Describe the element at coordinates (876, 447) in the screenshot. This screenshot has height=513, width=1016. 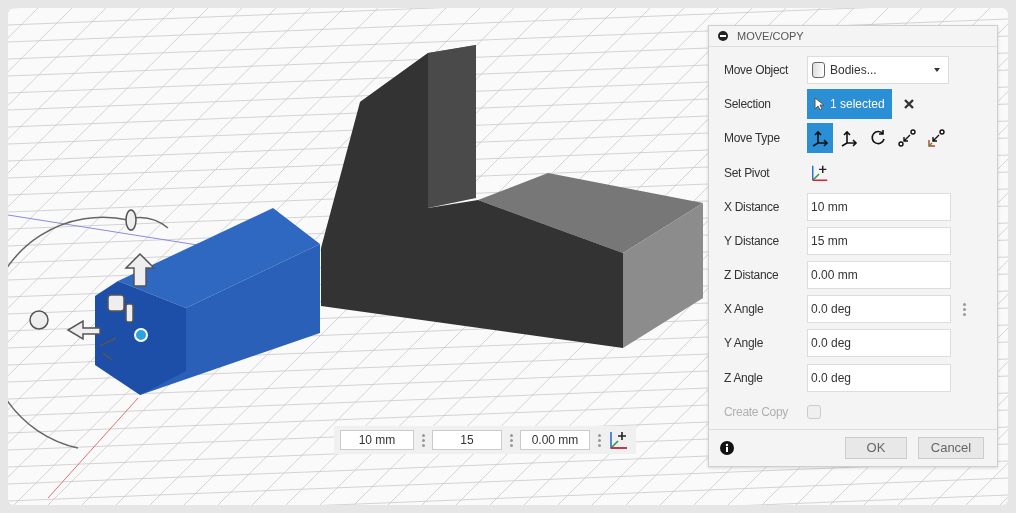
I see `ok-button: OK` at that location.